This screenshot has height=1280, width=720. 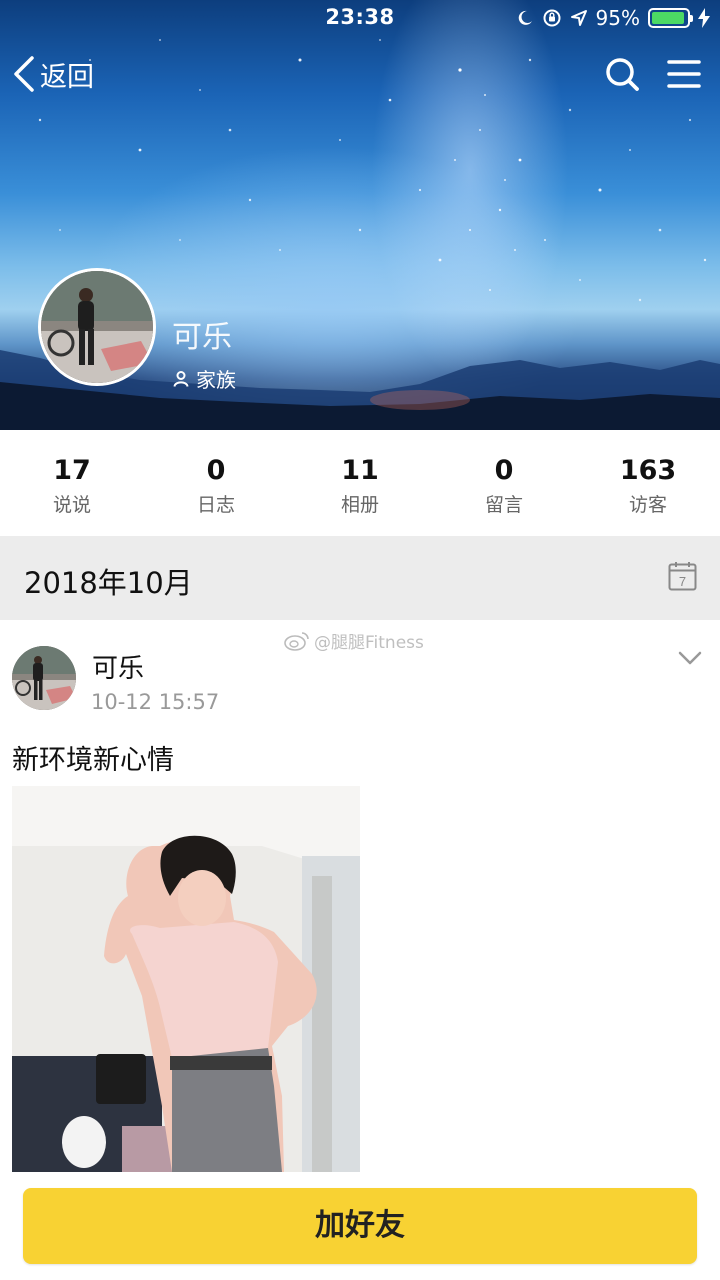 What do you see at coordinates (360, 578) in the screenshot?
I see `month-header: 2018年10月` at bounding box center [360, 578].